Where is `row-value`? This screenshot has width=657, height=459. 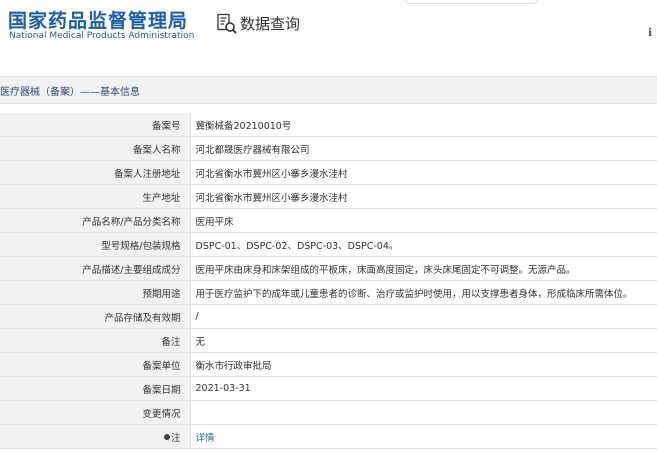 row-value is located at coordinates (423, 412).